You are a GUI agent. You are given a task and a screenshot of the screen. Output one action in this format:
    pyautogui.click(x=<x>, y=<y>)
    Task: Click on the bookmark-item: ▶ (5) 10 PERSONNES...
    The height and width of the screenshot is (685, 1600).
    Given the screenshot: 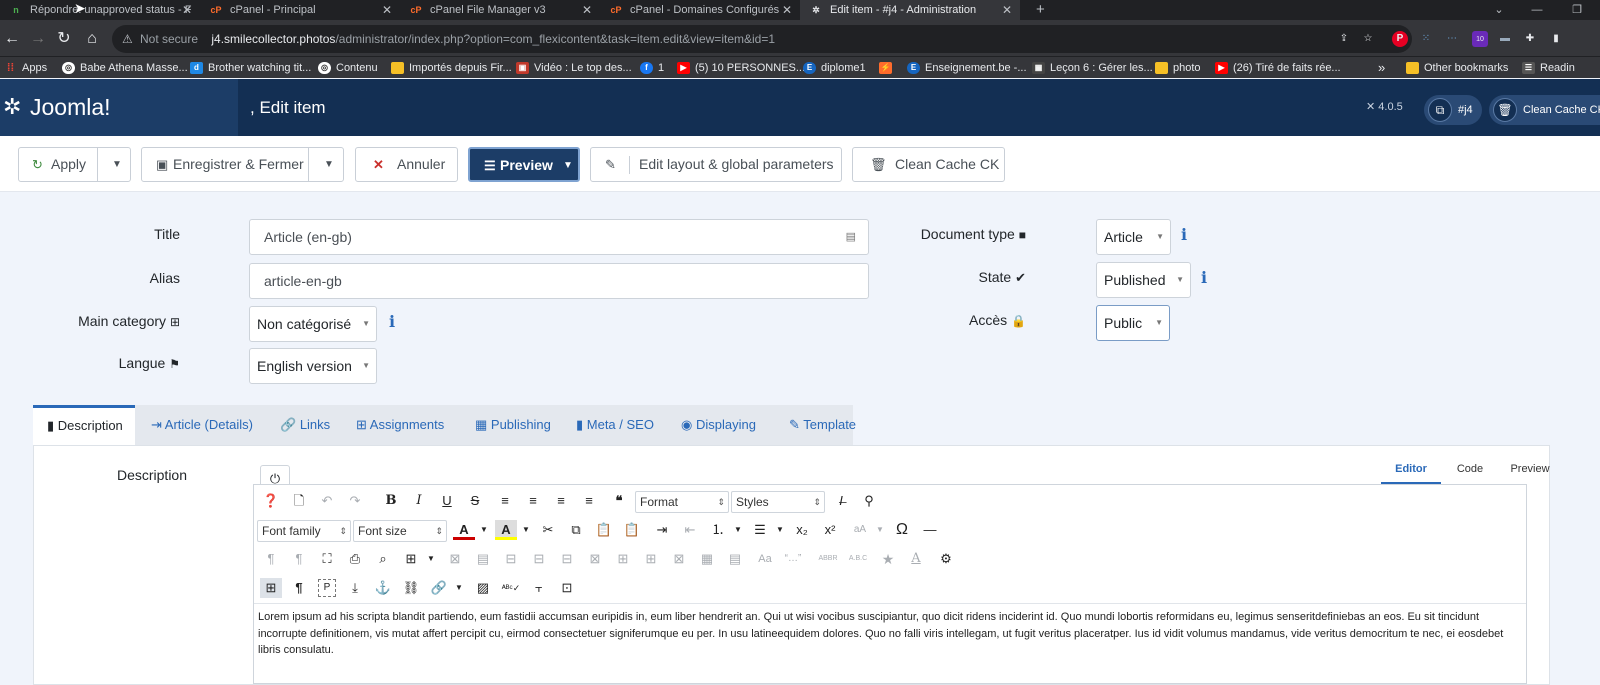 What is the action you would take?
    pyautogui.click(x=741, y=68)
    